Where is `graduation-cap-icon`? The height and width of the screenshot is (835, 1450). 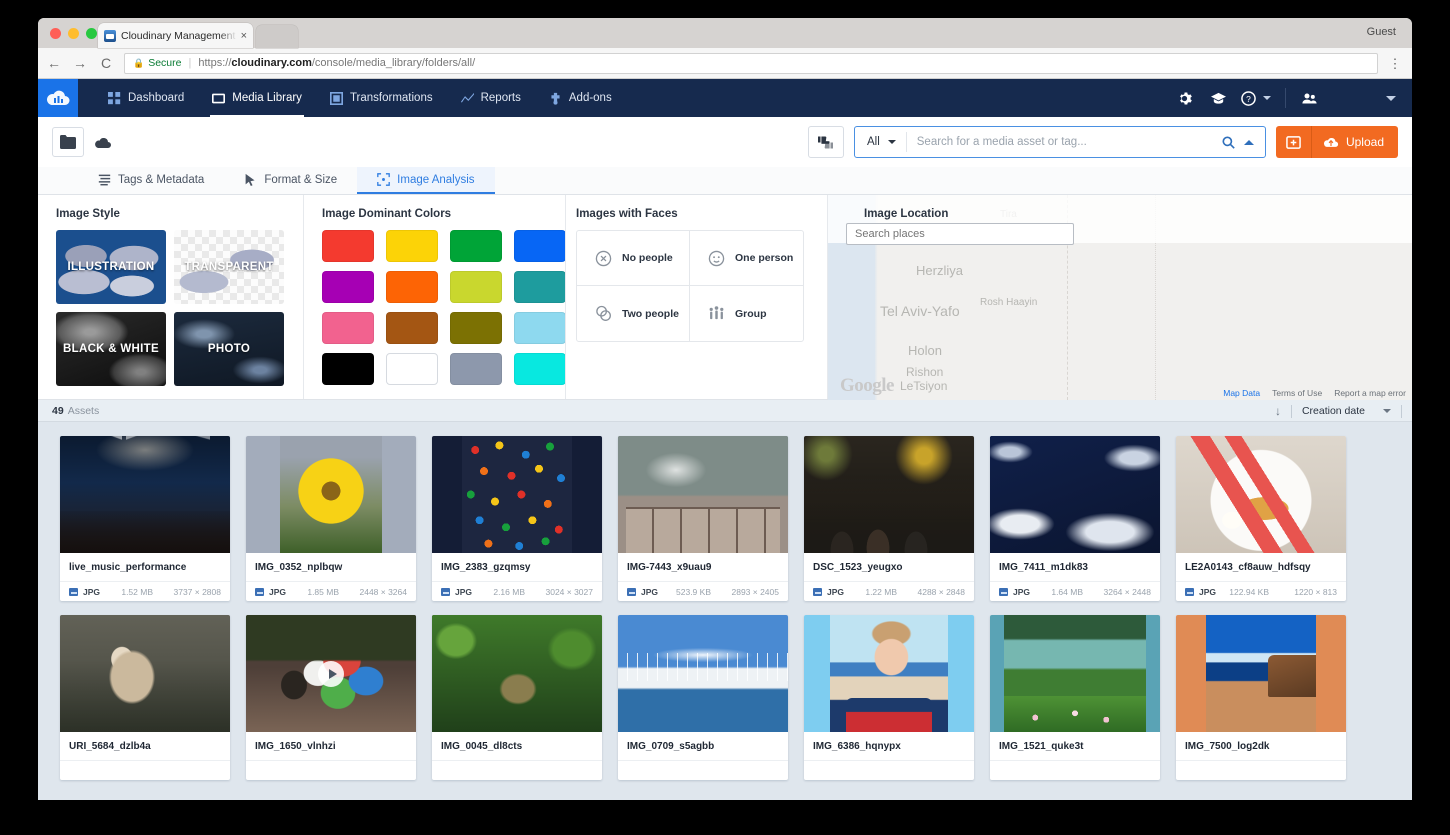
graduation-cap-icon is located at coordinates (1218, 98).